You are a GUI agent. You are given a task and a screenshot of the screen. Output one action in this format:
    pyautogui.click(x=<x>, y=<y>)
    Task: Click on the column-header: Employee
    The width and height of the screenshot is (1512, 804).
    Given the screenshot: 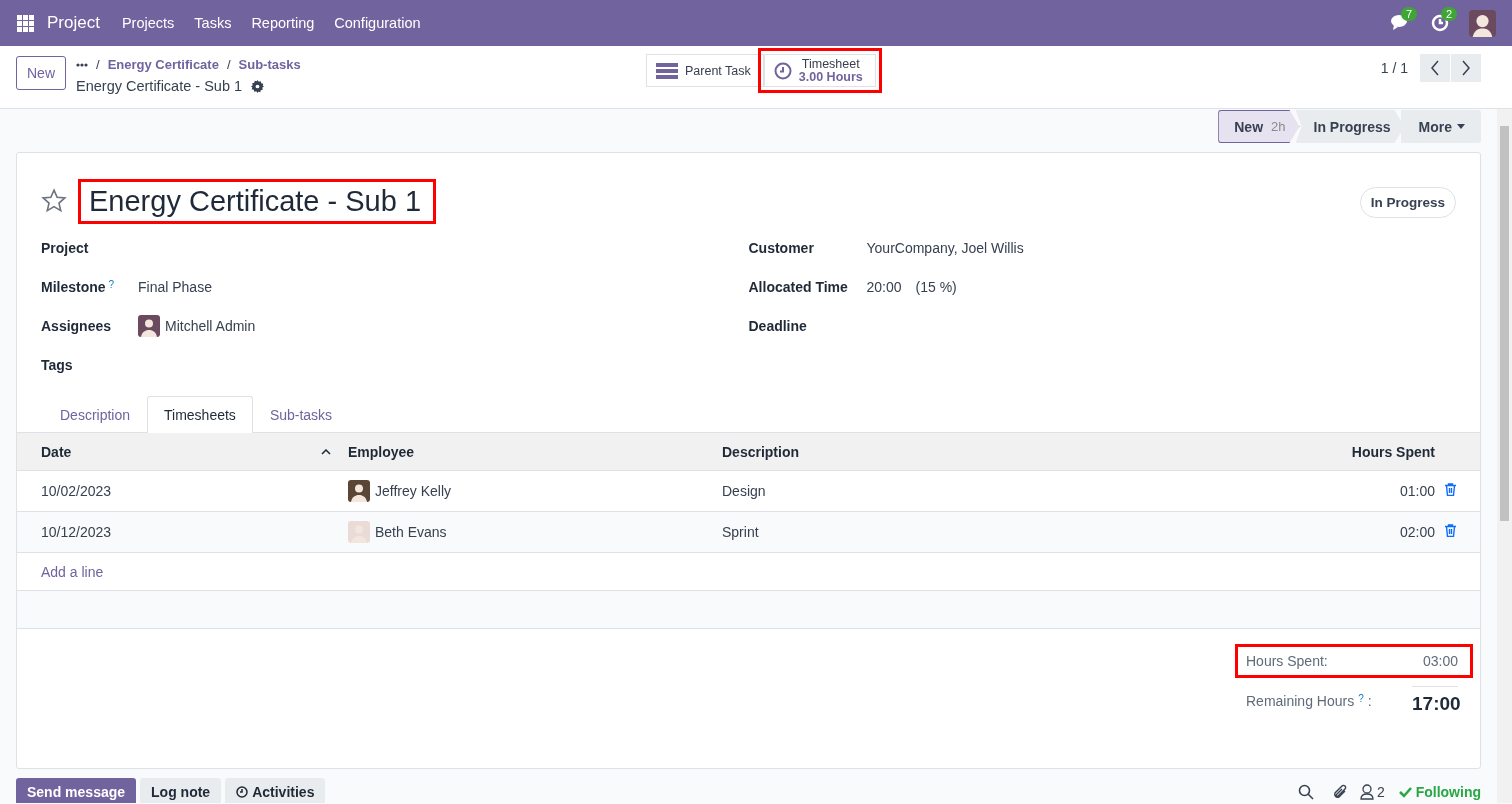 What is the action you would take?
    pyautogui.click(x=530, y=451)
    